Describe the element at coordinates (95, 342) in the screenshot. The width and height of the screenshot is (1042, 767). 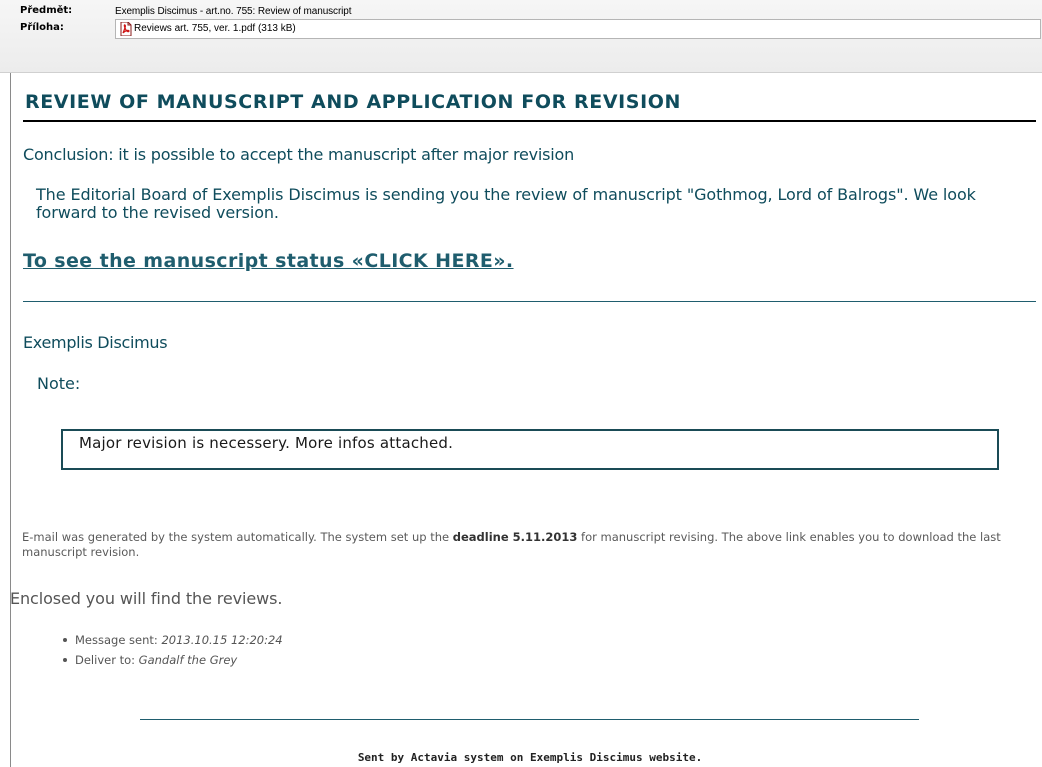
I see `journal-name: Exemplis Discimus` at that location.